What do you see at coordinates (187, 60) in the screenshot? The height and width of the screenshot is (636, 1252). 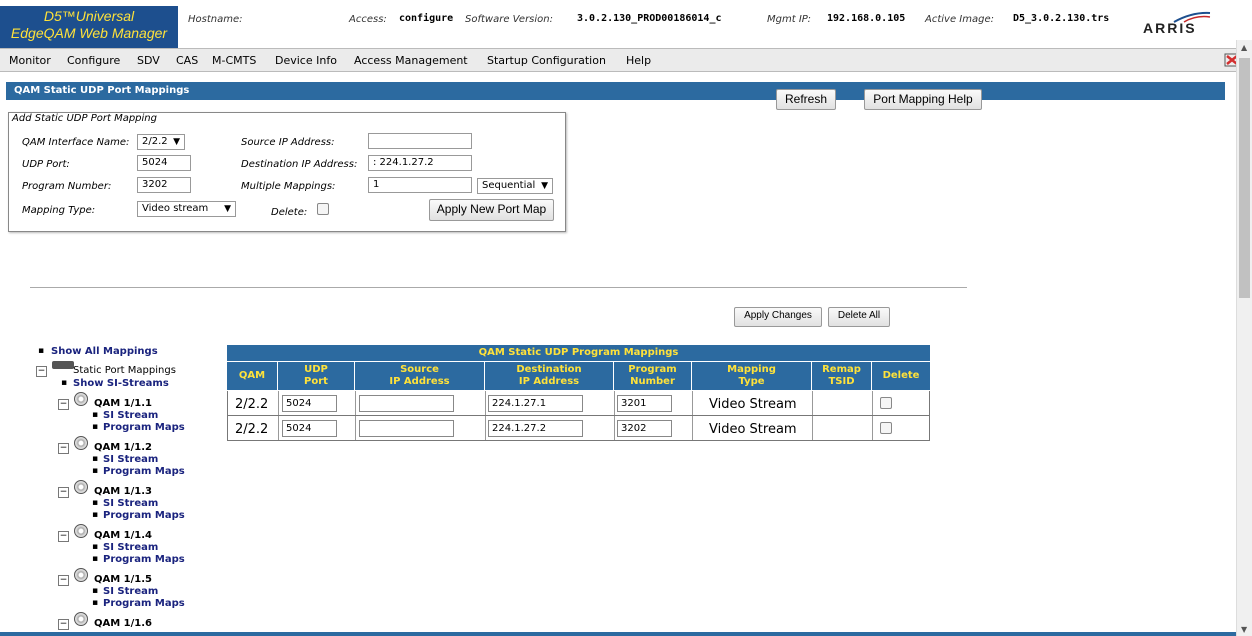 I see `menu-cas: CAS` at bounding box center [187, 60].